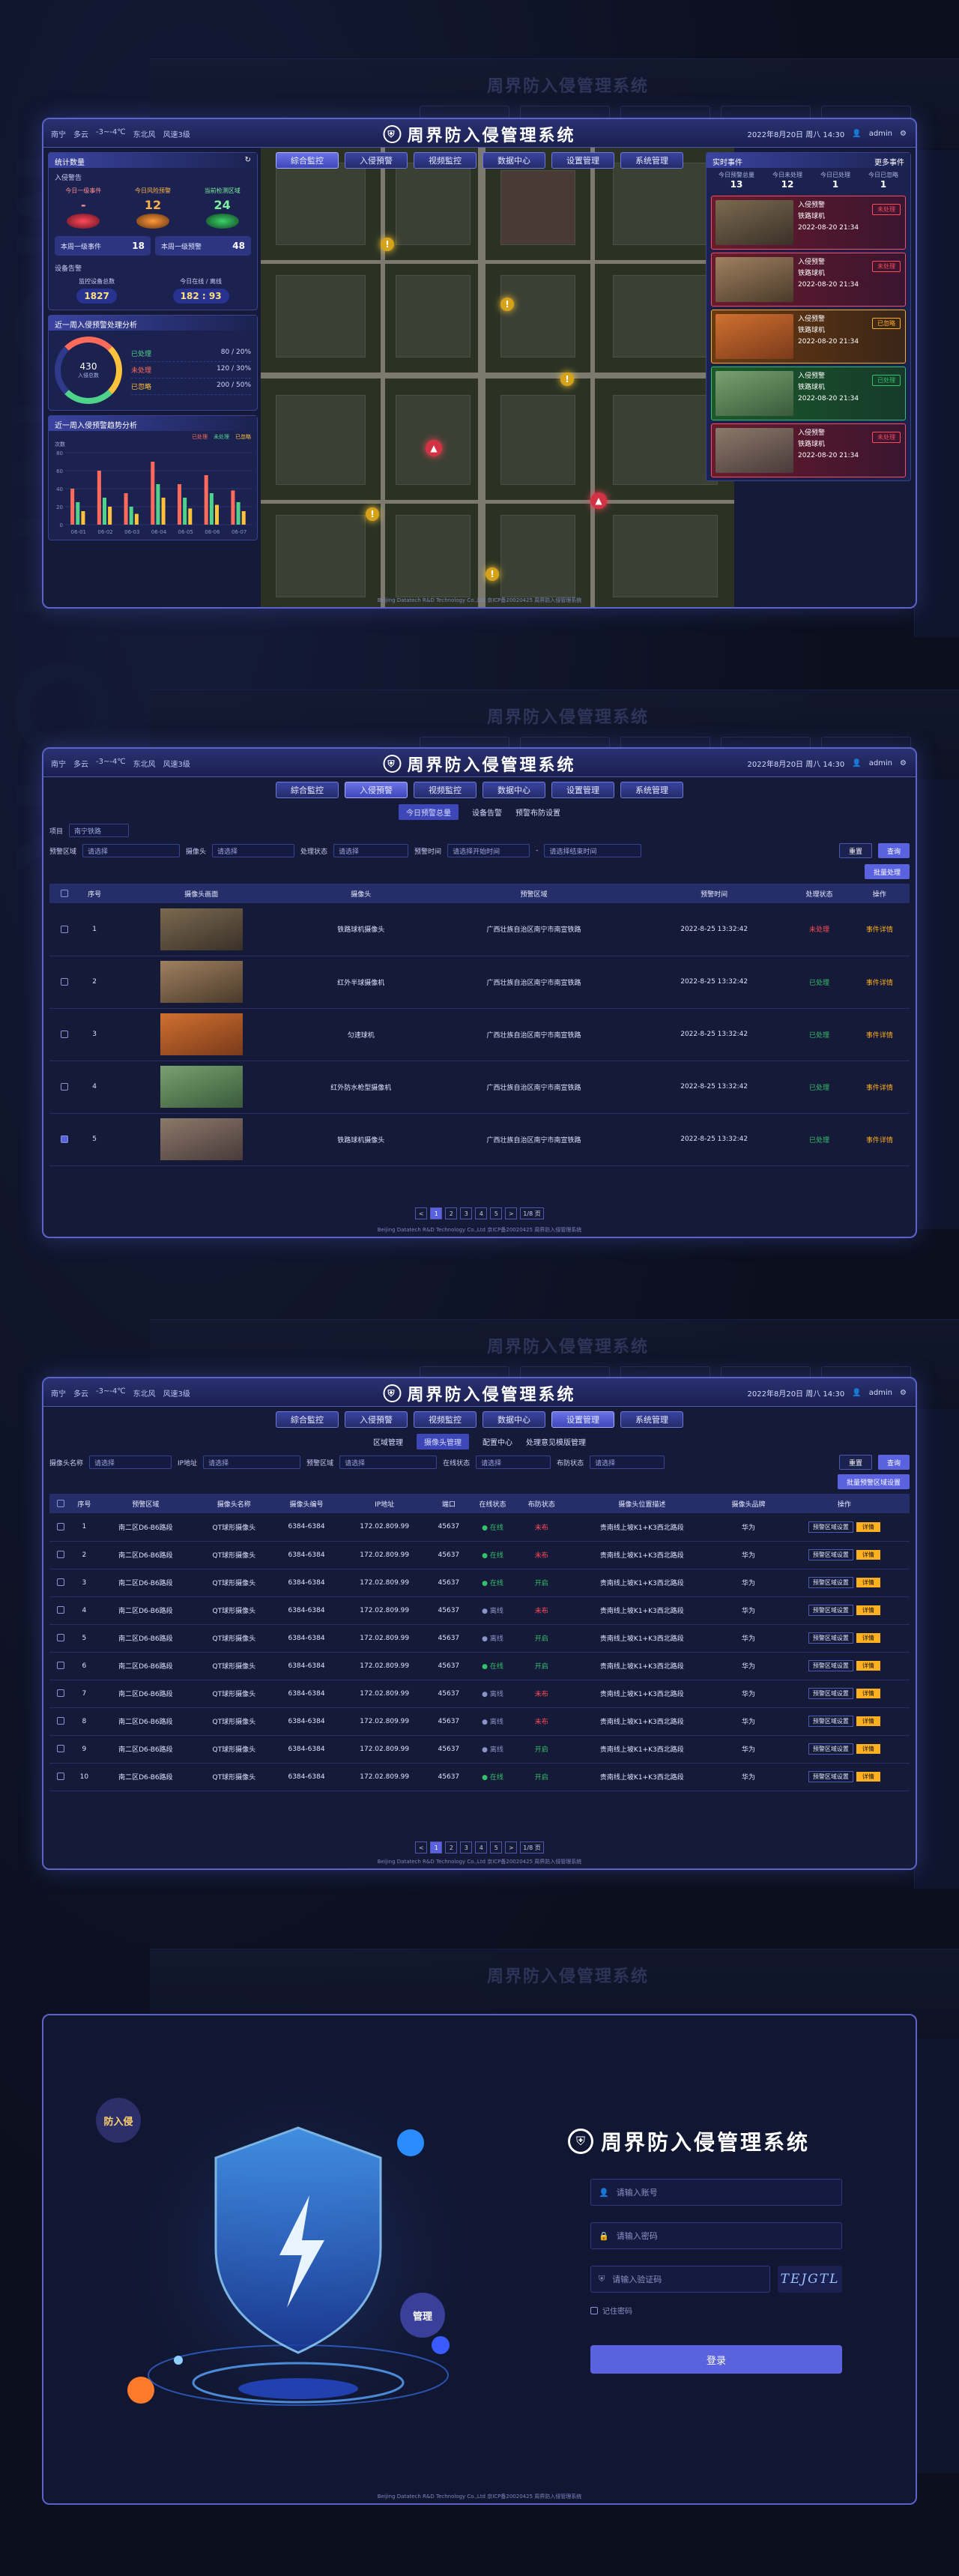 This screenshot has width=959, height=2576. What do you see at coordinates (421, 1847) in the screenshot?
I see `page-item: <` at bounding box center [421, 1847].